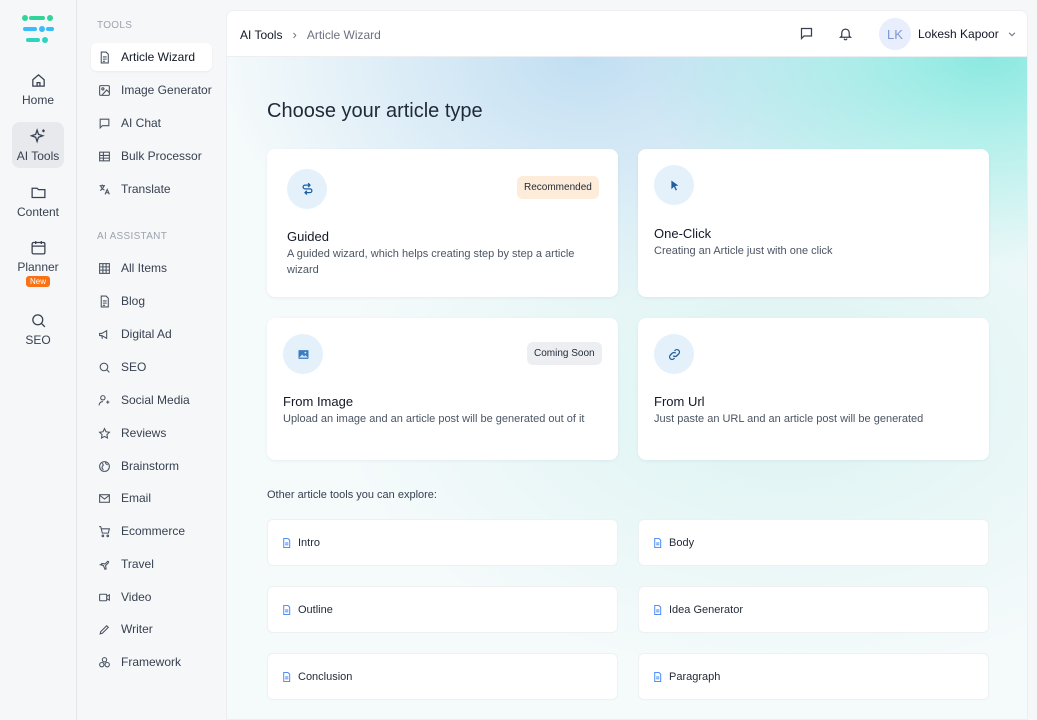  What do you see at coordinates (104, 399) in the screenshot?
I see `people-icon` at bounding box center [104, 399].